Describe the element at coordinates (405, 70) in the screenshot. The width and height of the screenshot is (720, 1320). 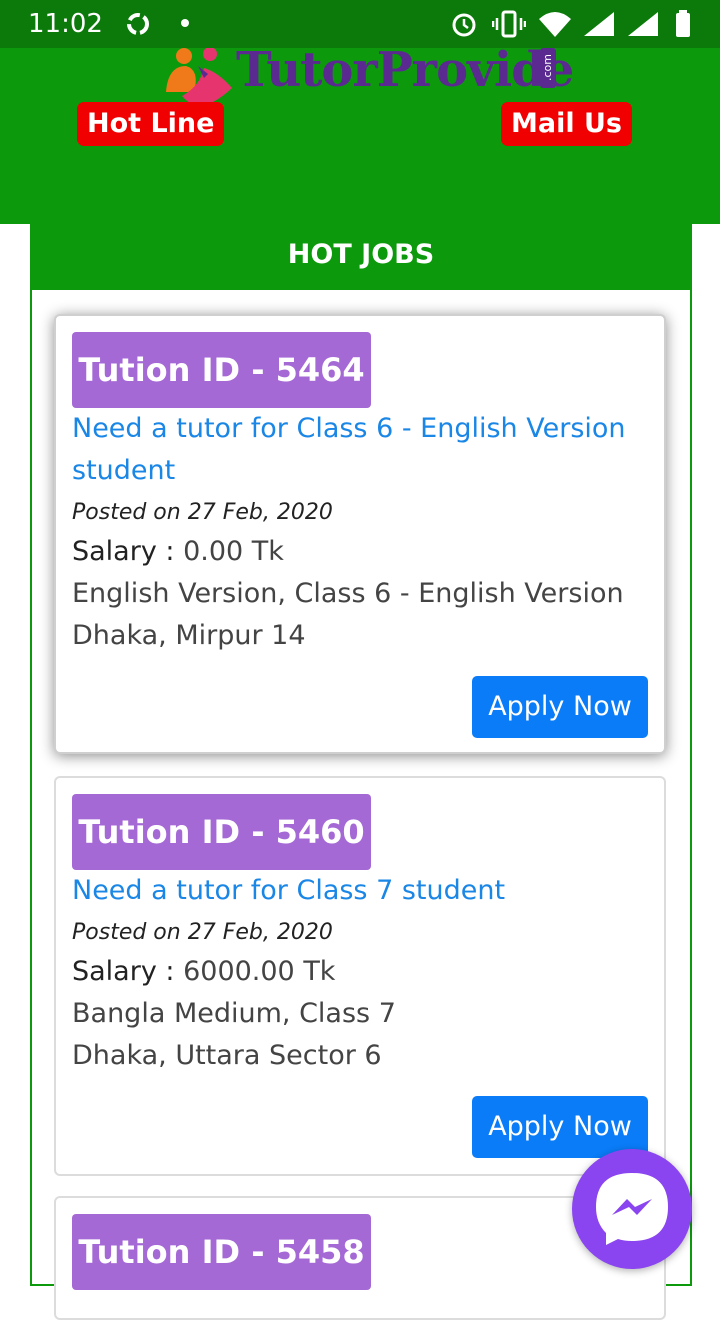
I see `brand-name: TutorProvide` at that location.